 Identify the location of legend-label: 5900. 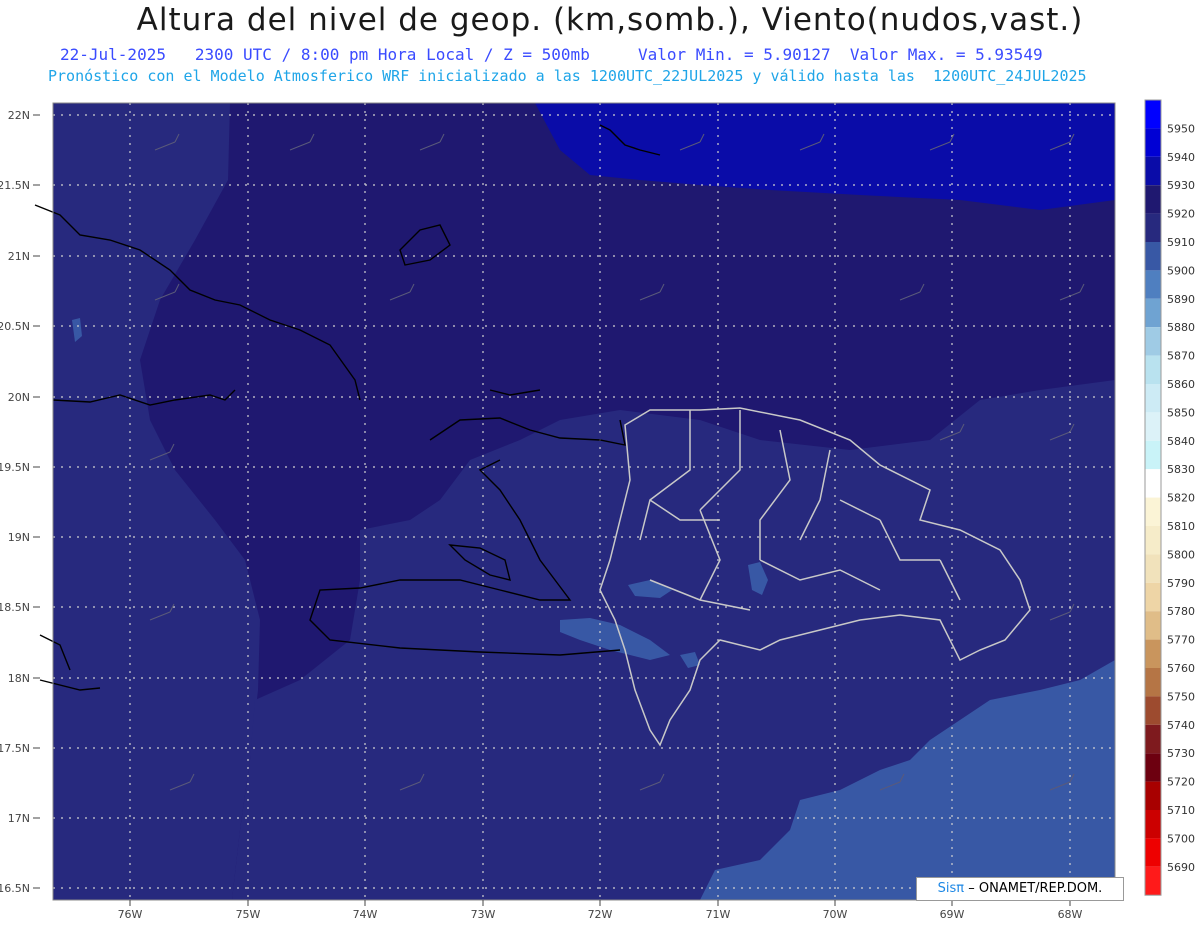
(1181, 270).